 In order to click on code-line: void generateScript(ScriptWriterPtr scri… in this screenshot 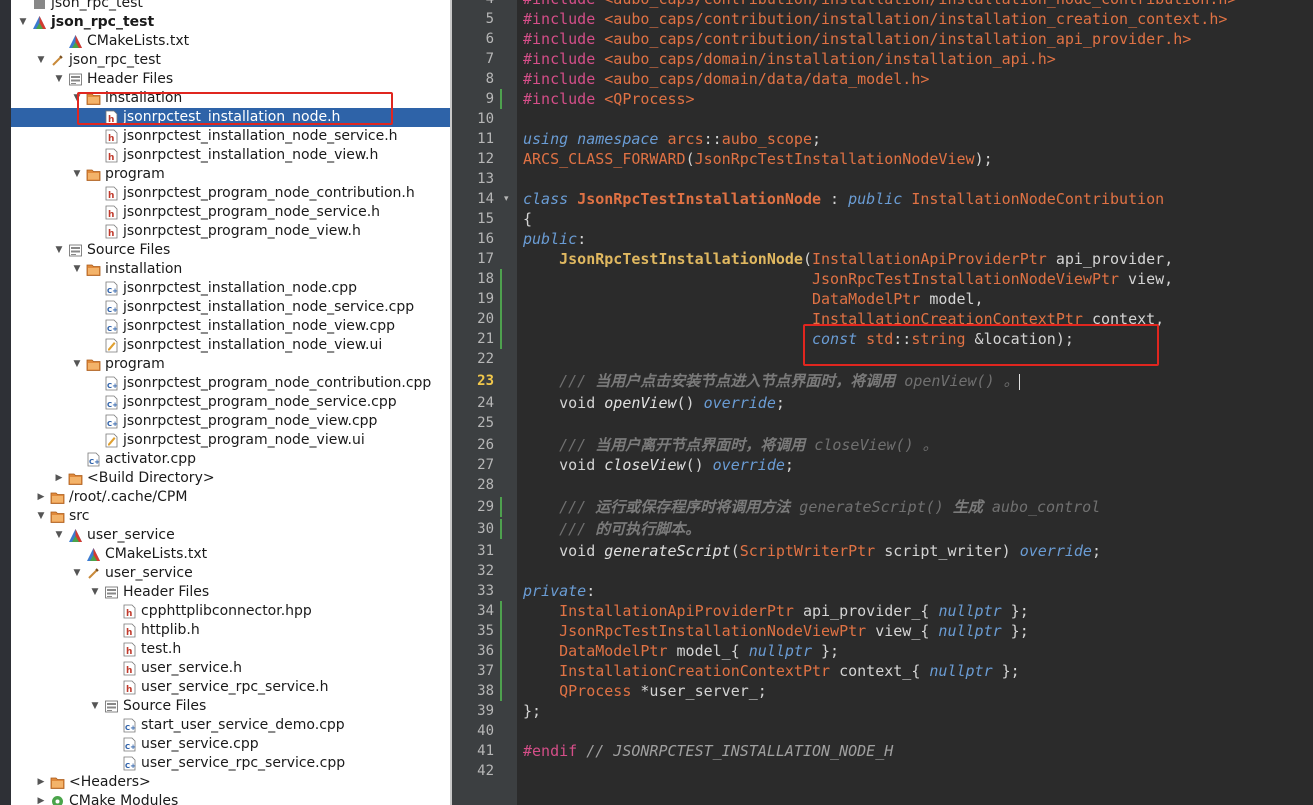, I will do `click(812, 551)`.